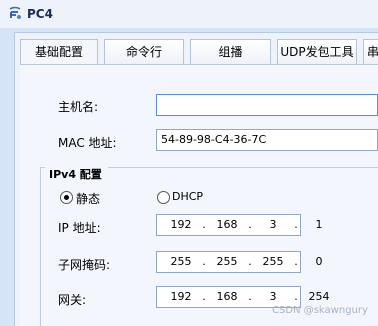 The height and width of the screenshot is (326, 378). I want to click on title-bar: PC4, so click(189, 14).